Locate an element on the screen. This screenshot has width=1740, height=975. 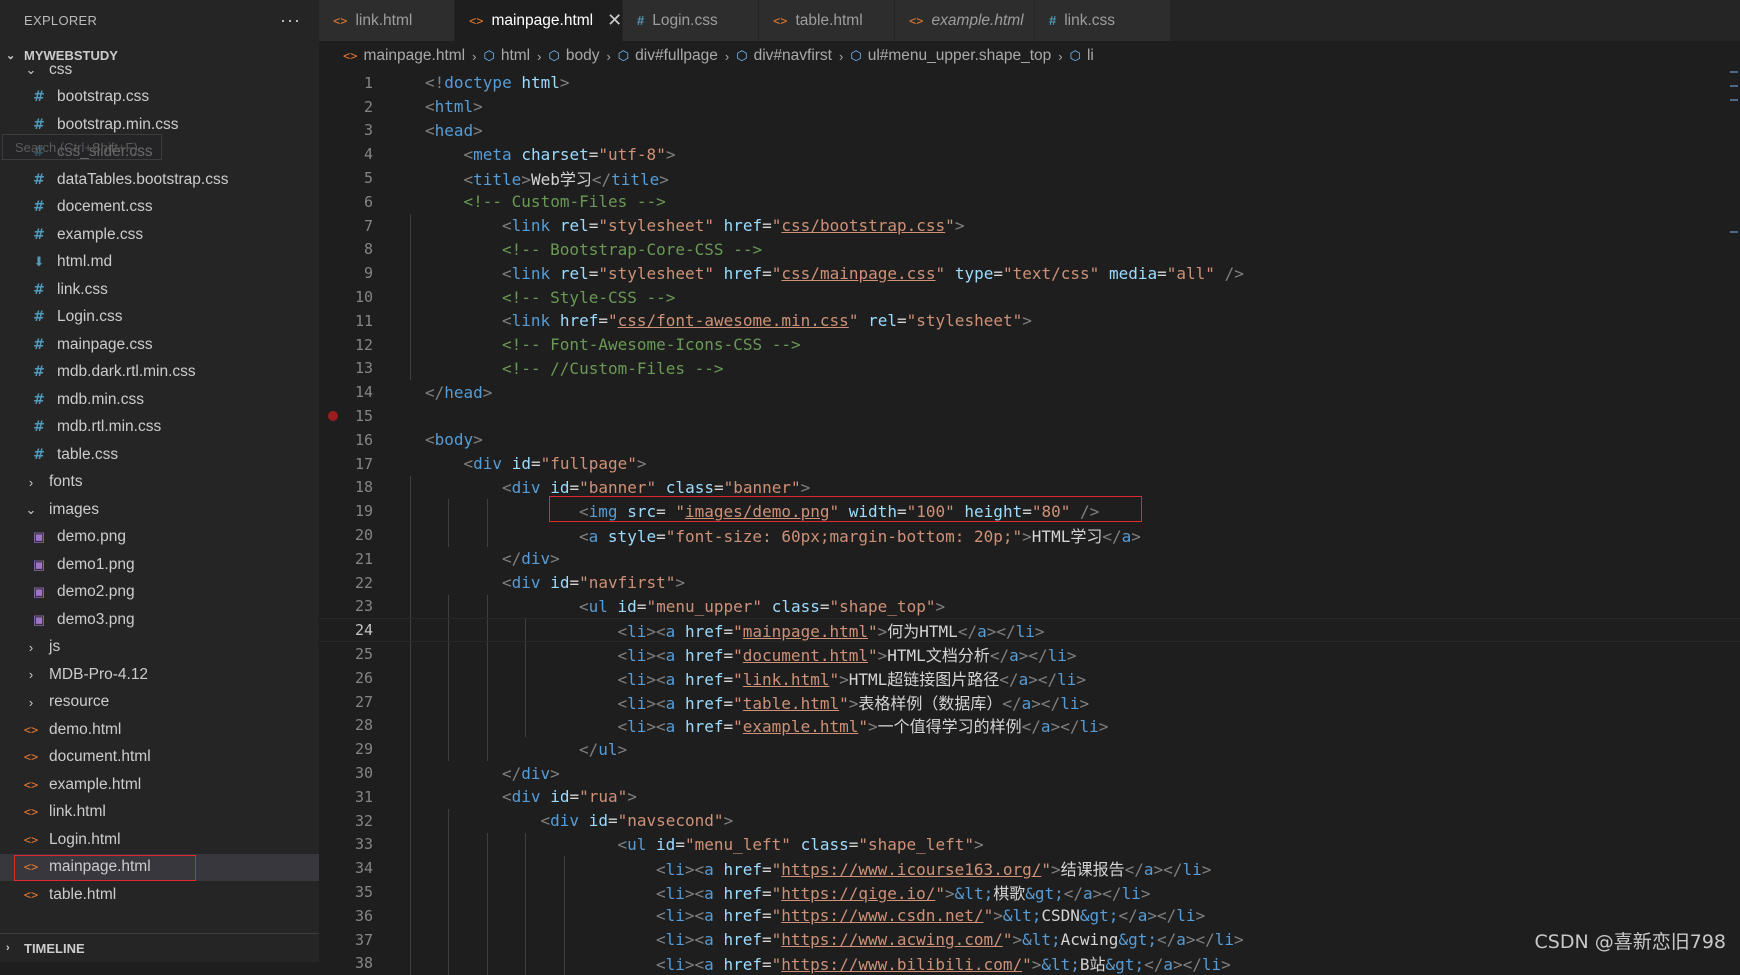
breakpoint-icon is located at coordinates (333, 416).